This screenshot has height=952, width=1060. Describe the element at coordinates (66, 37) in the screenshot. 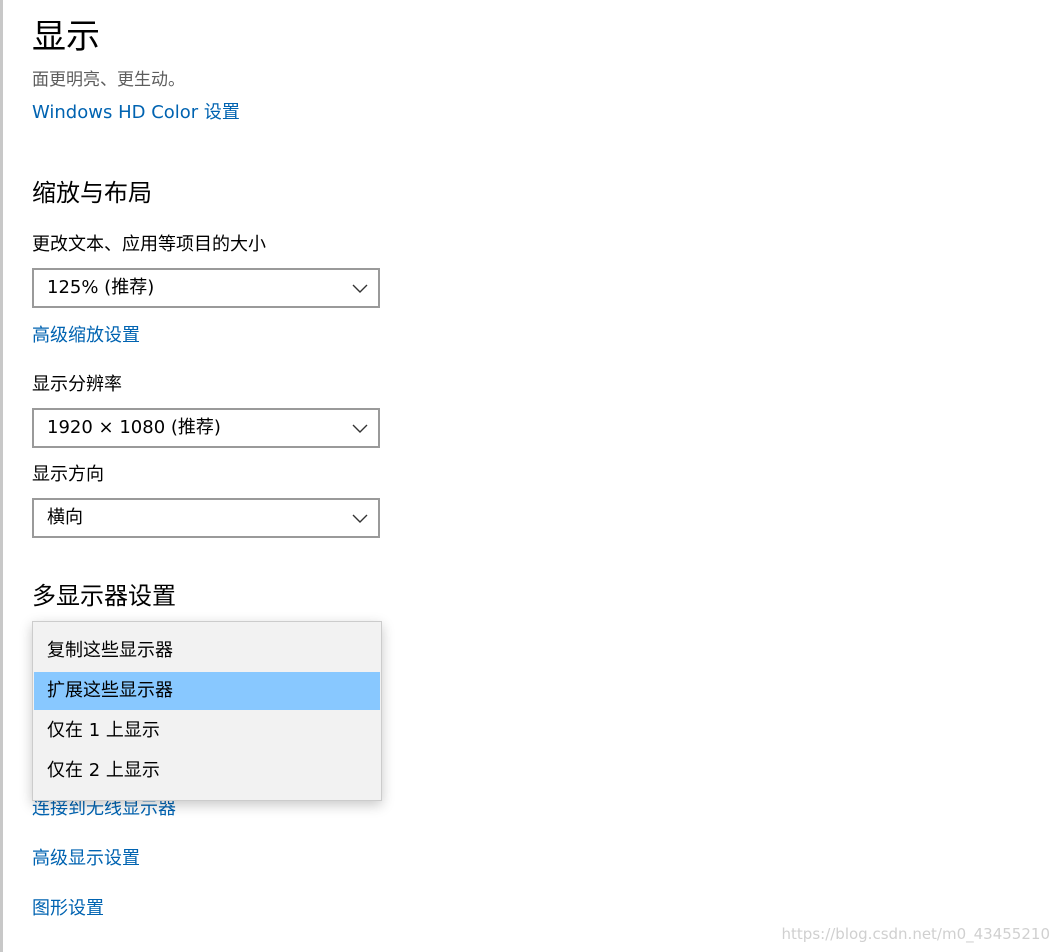

I see `page-title: 显示` at that location.